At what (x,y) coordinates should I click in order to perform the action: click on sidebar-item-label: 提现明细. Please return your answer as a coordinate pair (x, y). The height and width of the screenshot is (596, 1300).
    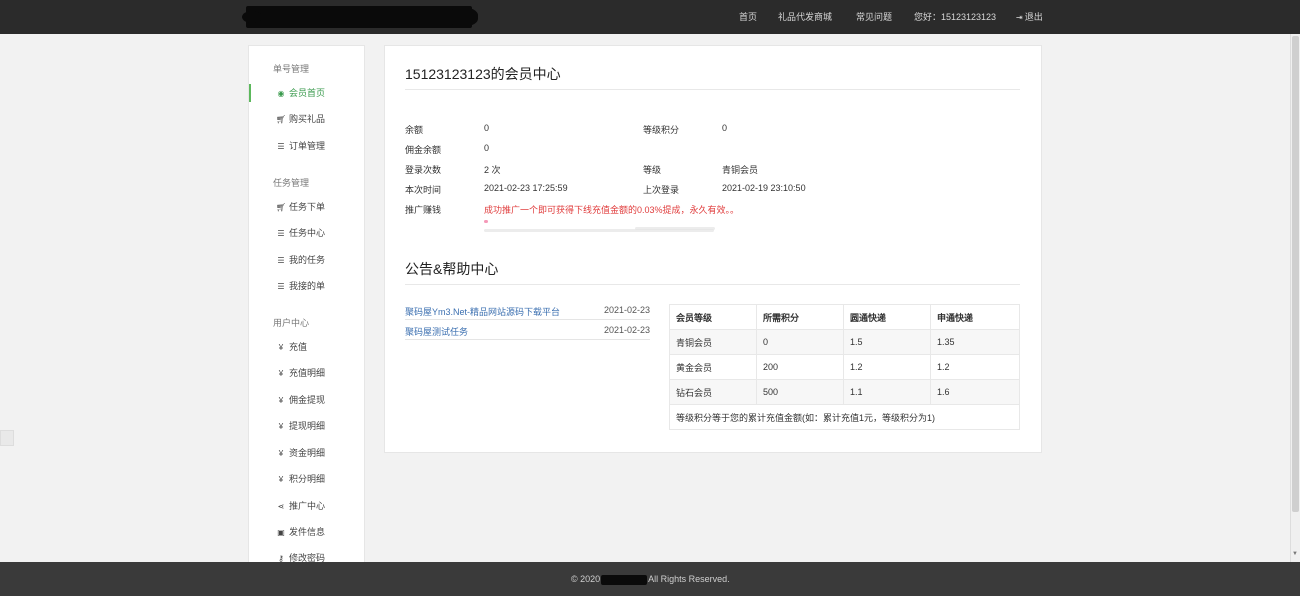
    Looking at the image, I should click on (307, 426).